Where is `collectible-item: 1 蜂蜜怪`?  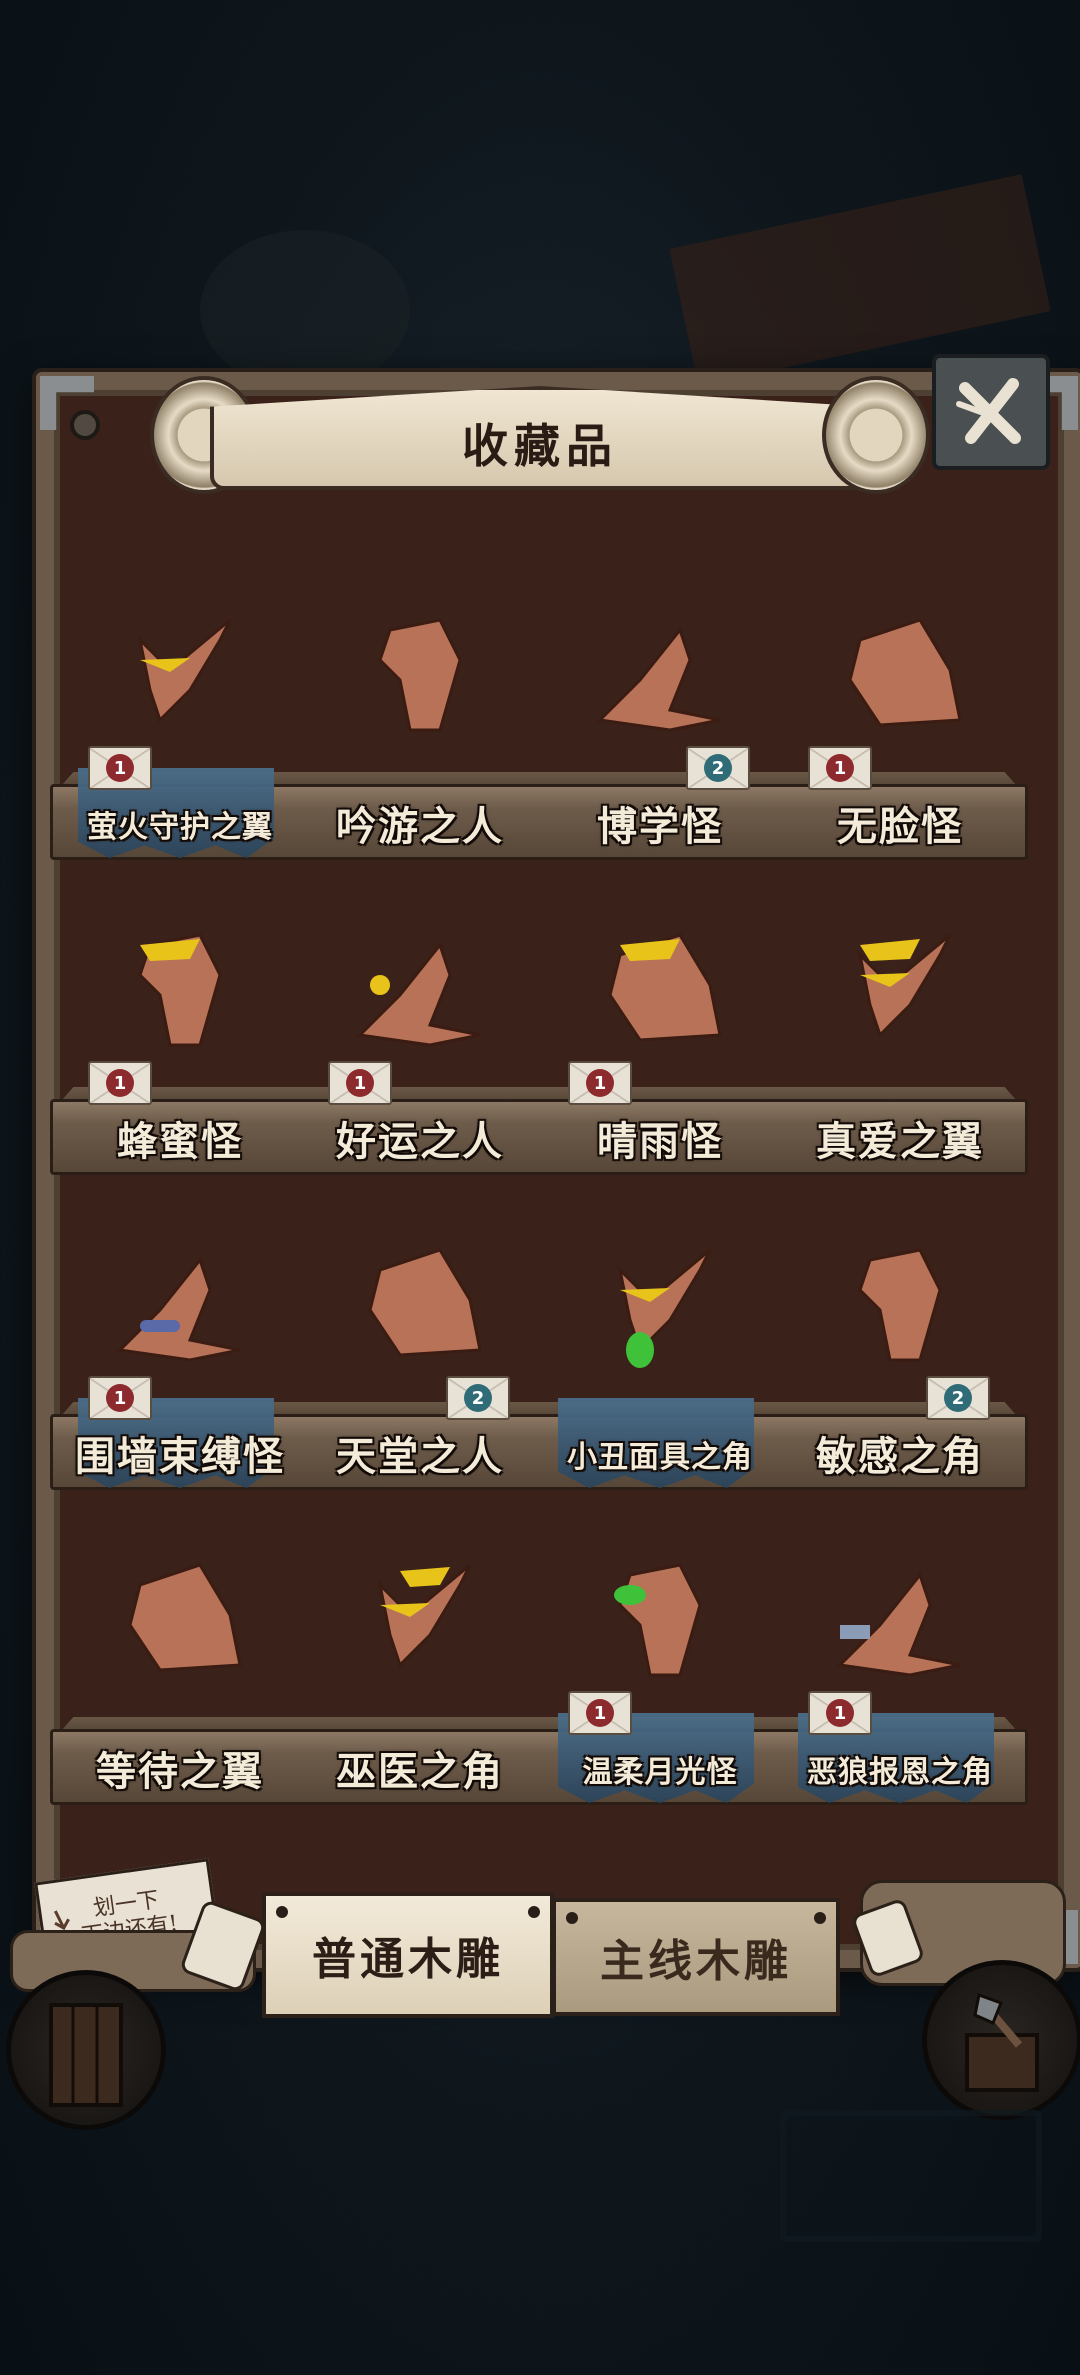
collectible-item: 1 蜂蜜怪 is located at coordinates (180, 1015).